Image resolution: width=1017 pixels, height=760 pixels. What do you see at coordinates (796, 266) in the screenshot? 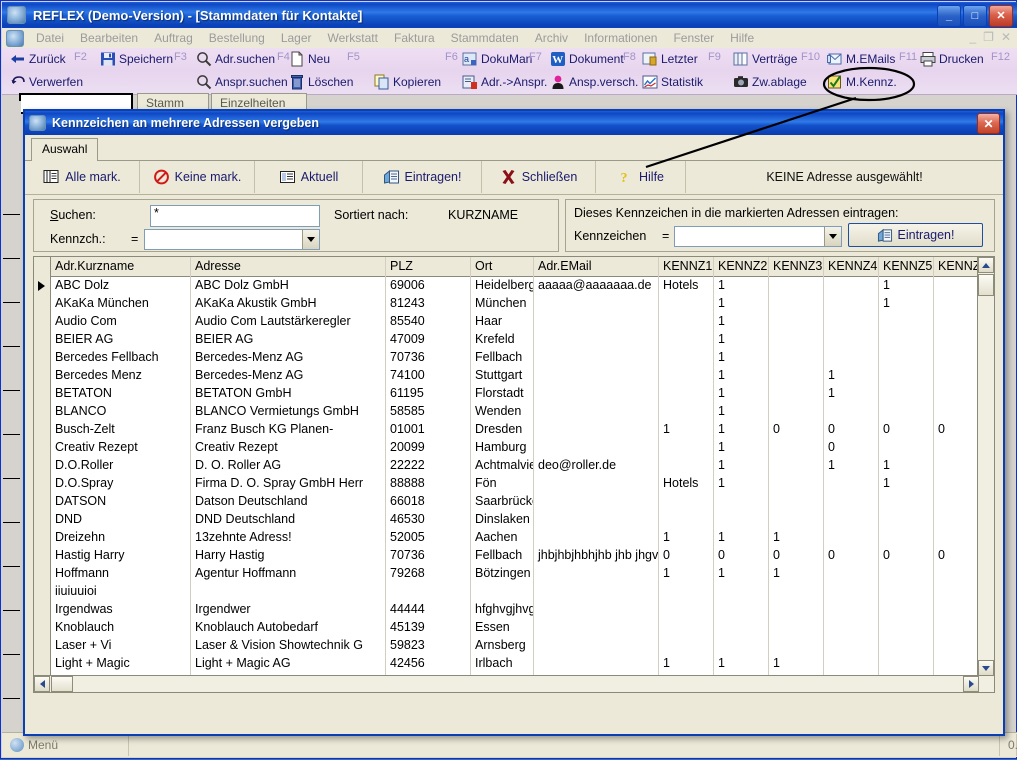
I see `grid-column-header: KENNZ3` at bounding box center [796, 266].